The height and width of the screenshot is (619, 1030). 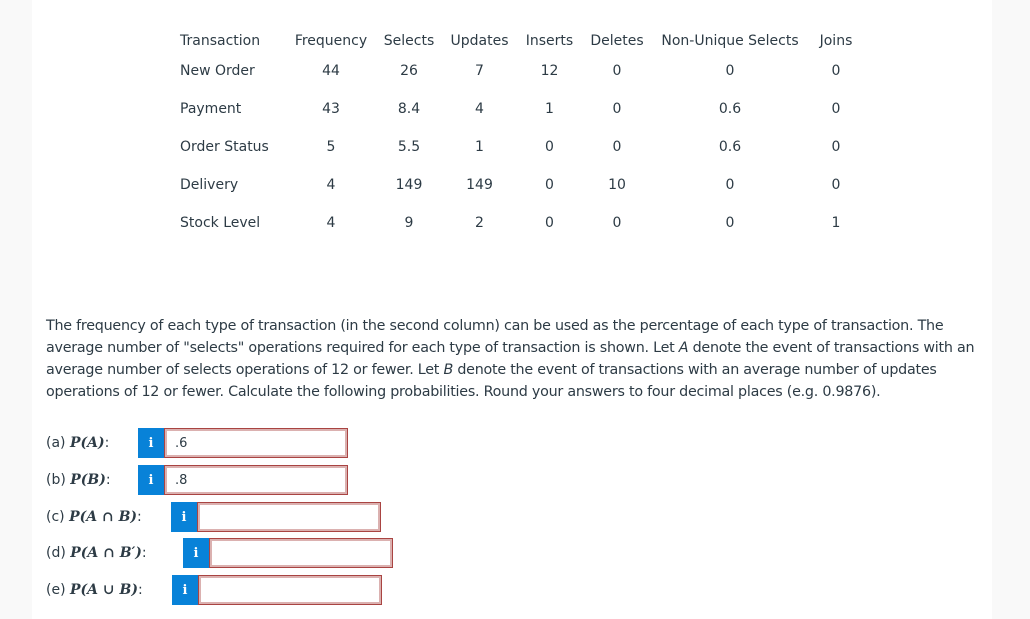 What do you see at coordinates (836, 41) in the screenshot?
I see `header-joins: Joins` at bounding box center [836, 41].